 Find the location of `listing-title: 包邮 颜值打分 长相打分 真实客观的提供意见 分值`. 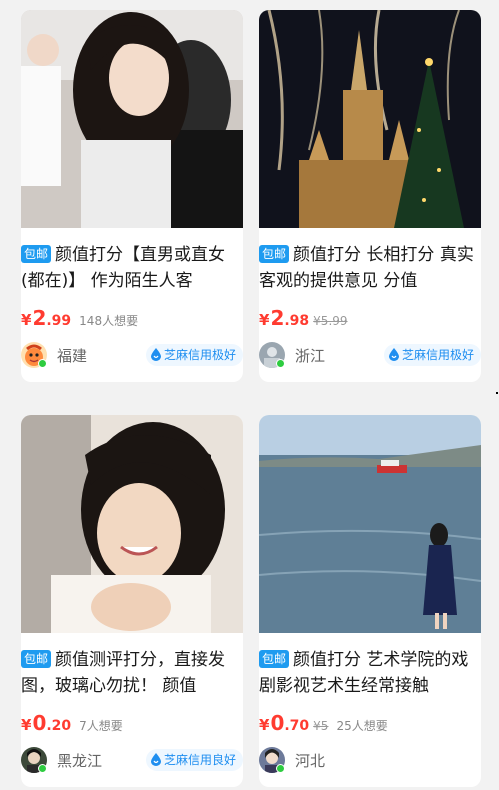

listing-title: 包邮 颜值打分 长相打分 真实客观的提供意见 分值 is located at coordinates (370, 268).